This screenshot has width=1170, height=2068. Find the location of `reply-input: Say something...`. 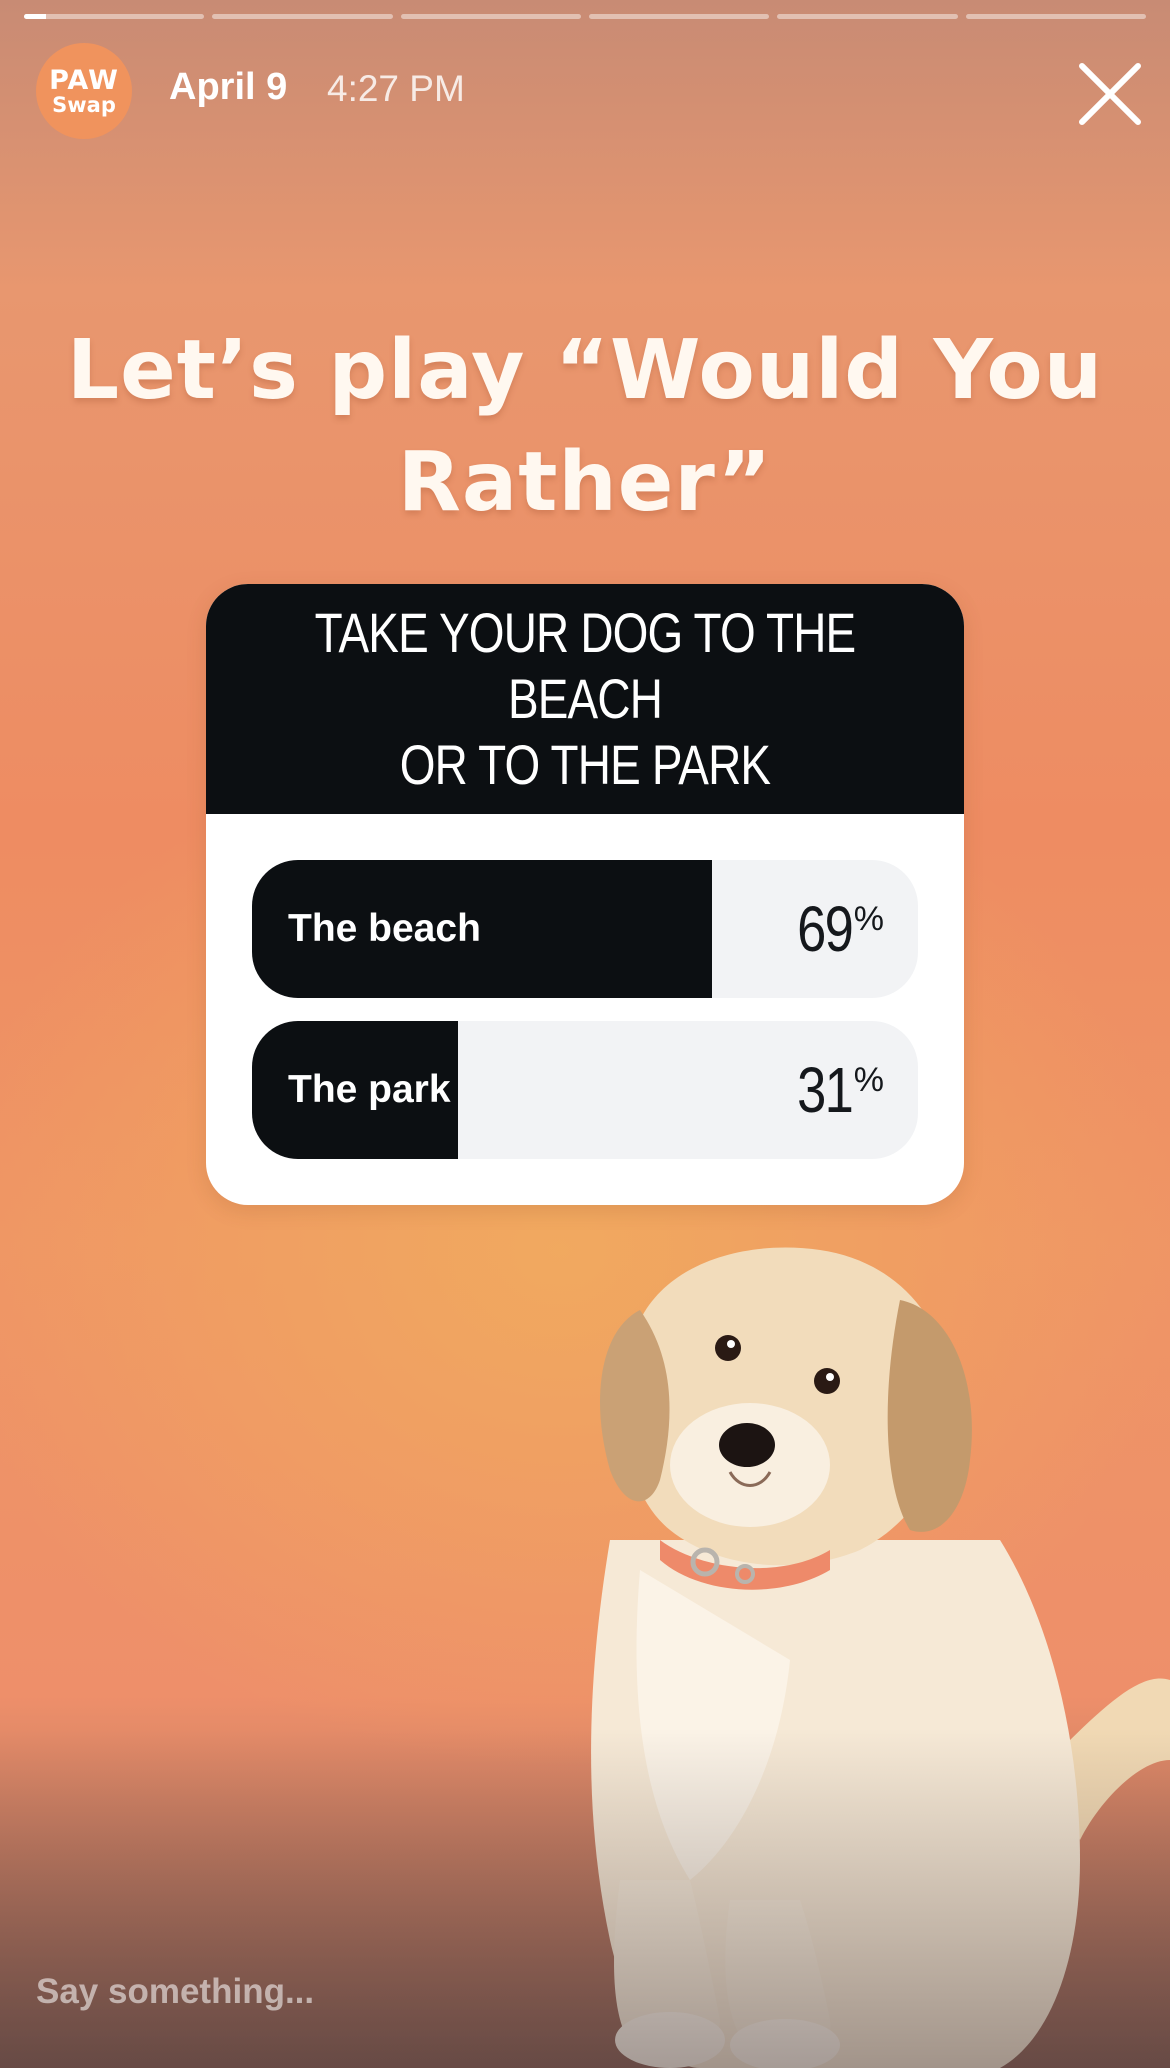

reply-input: Say something... is located at coordinates (175, 1992).